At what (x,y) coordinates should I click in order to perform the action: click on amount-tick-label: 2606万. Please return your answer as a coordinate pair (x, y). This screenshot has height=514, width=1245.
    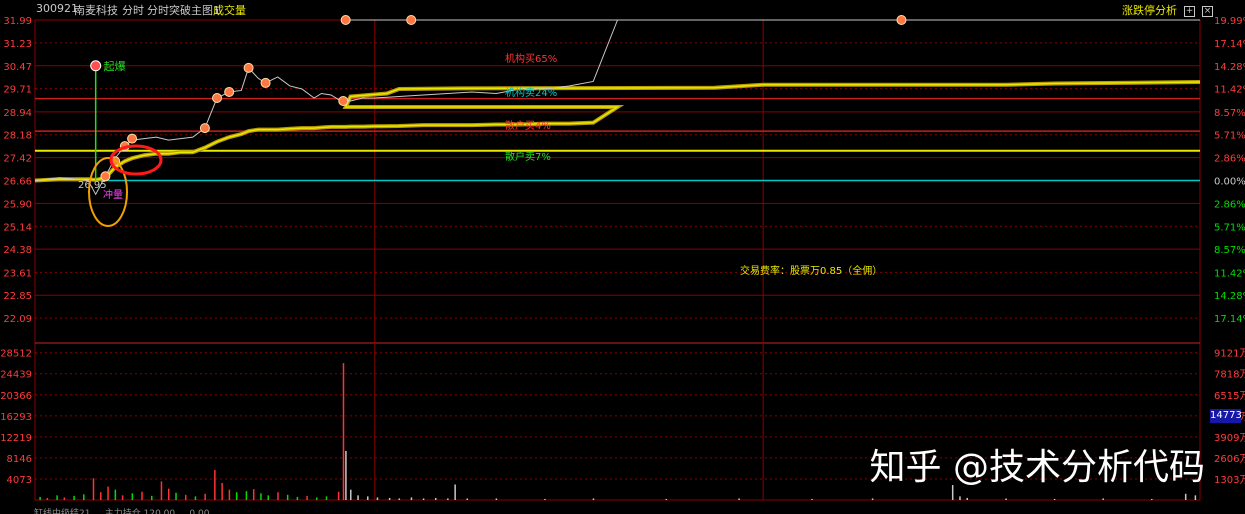
    Looking at the image, I should click on (1229, 459).